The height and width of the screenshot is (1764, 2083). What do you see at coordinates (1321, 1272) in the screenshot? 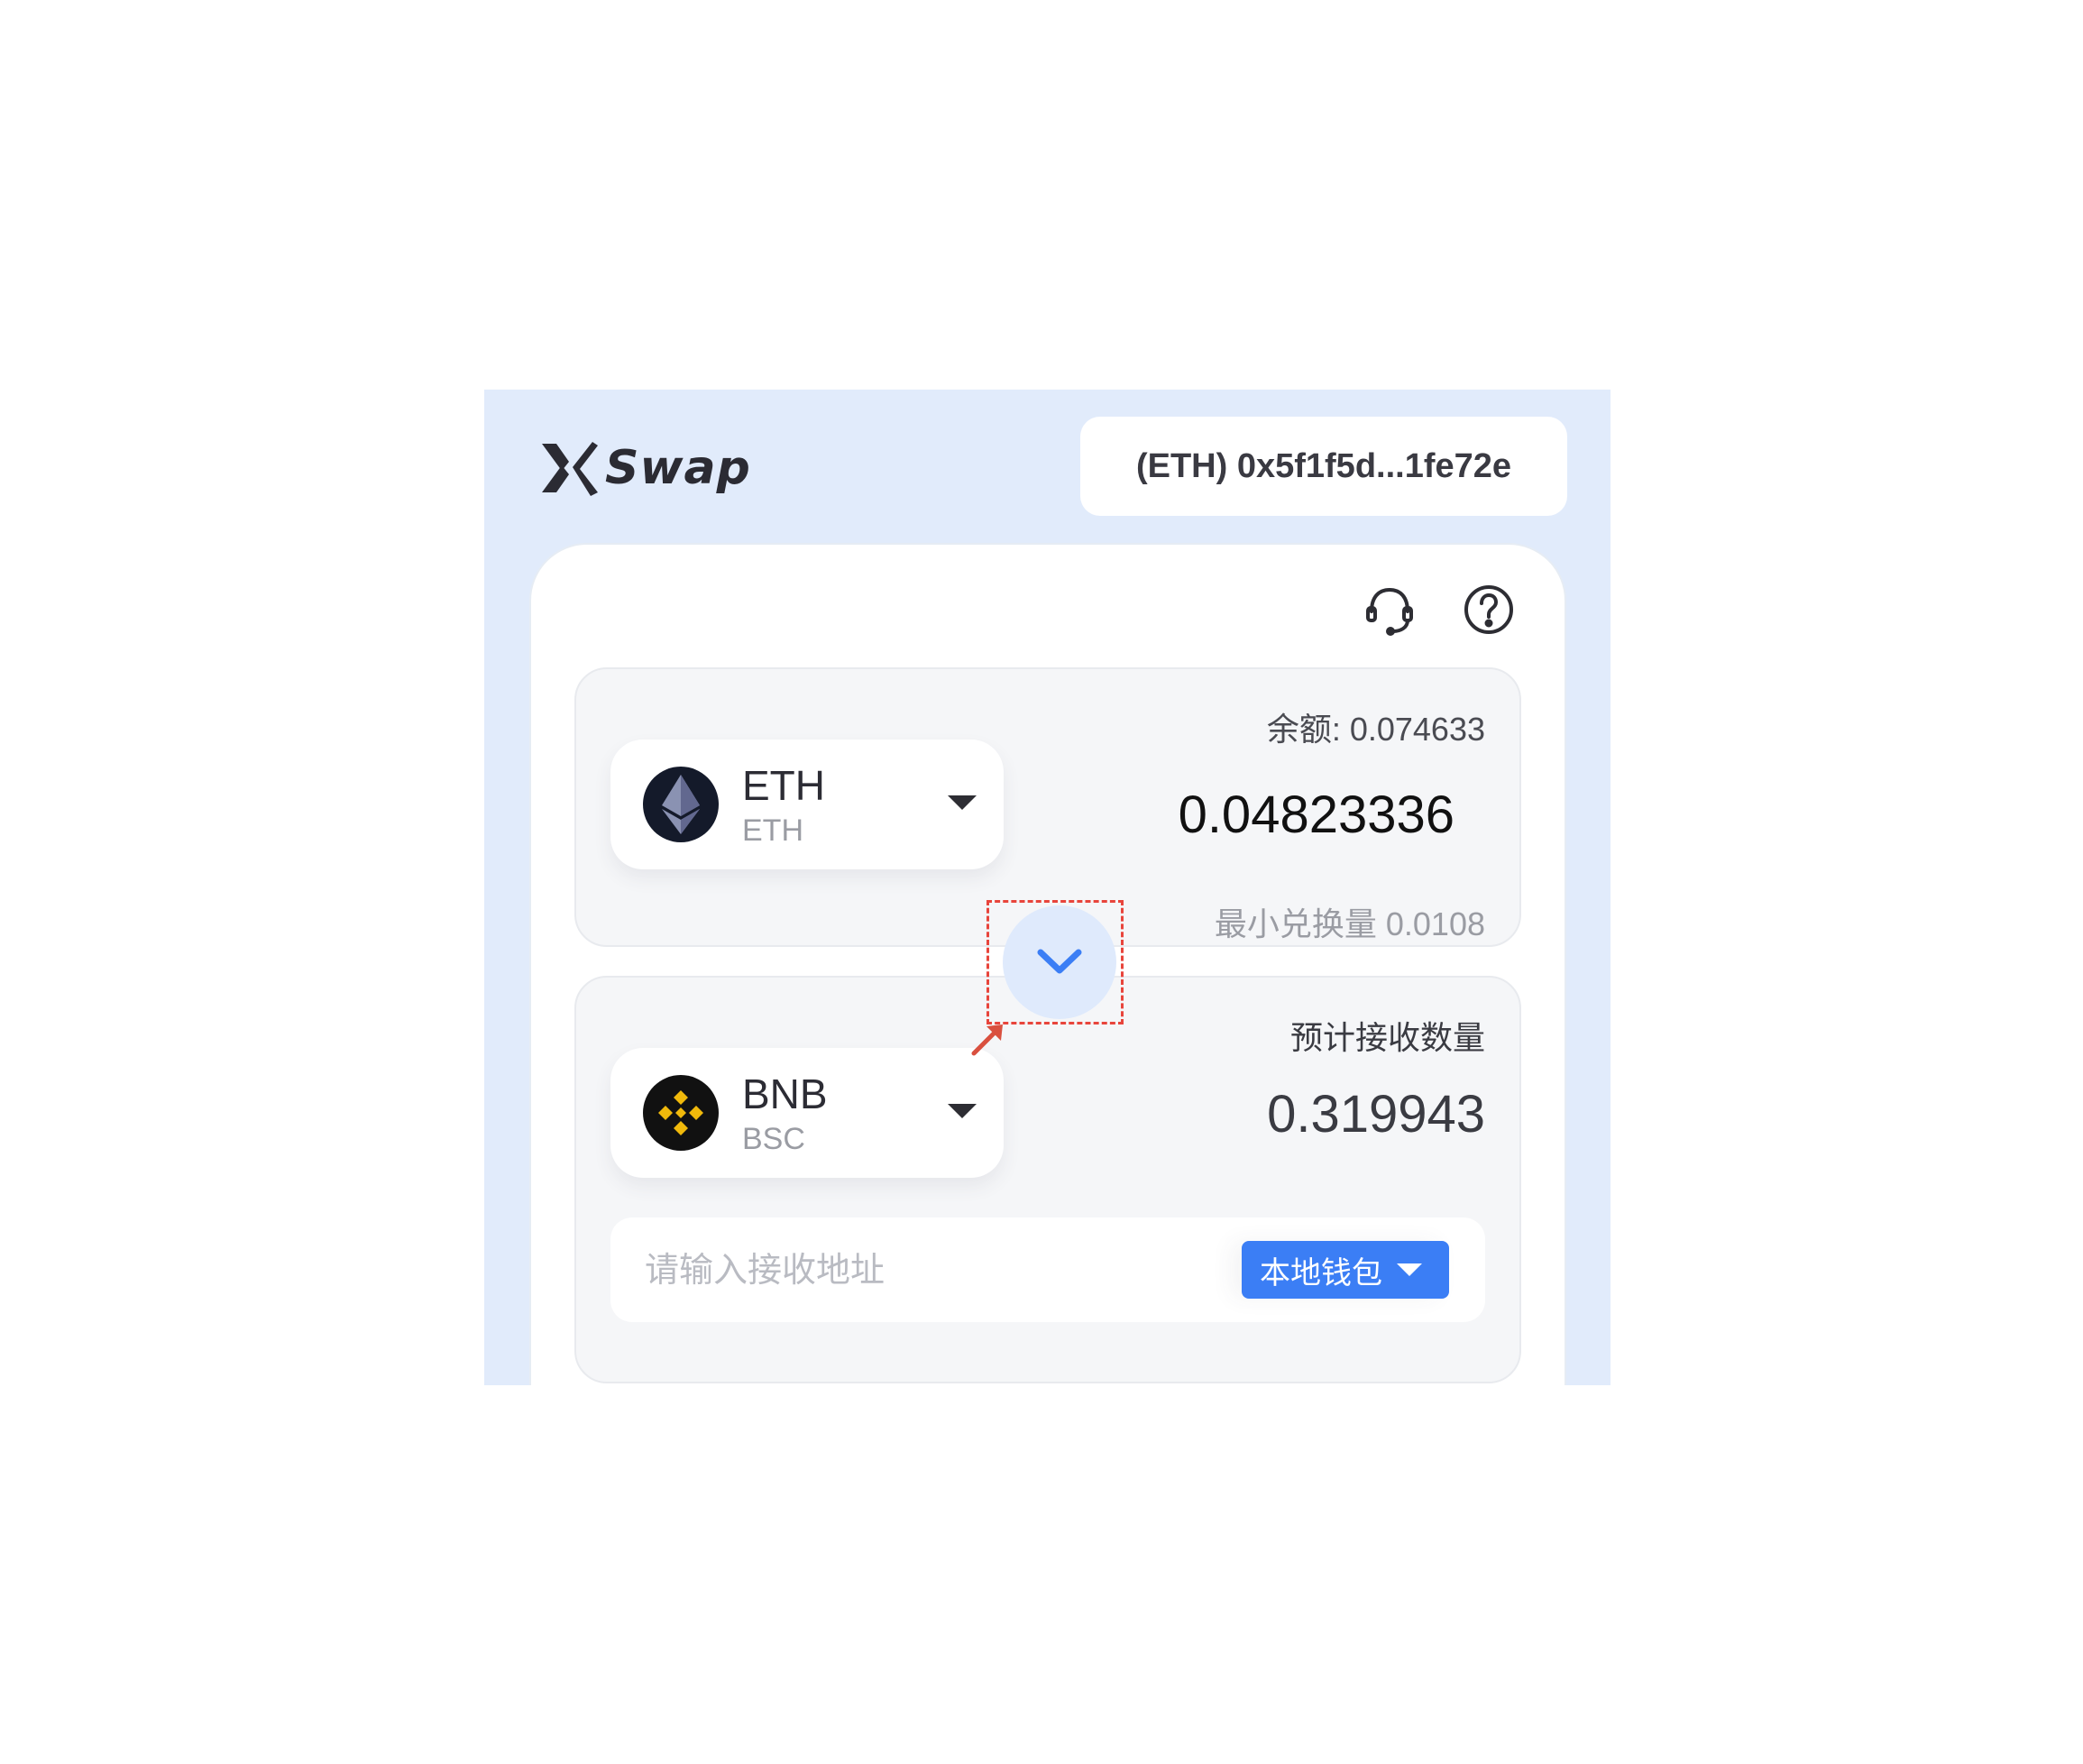
I see `local-wallet-label: 本地钱包` at bounding box center [1321, 1272].